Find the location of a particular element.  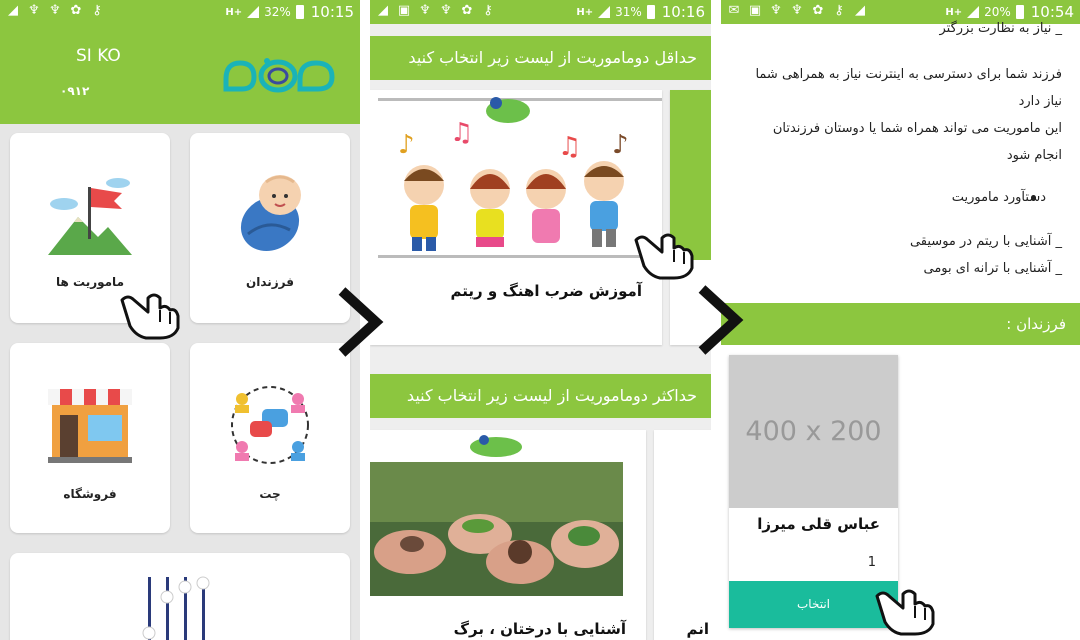

mountain-flag-icon is located at coordinates (90, 216).